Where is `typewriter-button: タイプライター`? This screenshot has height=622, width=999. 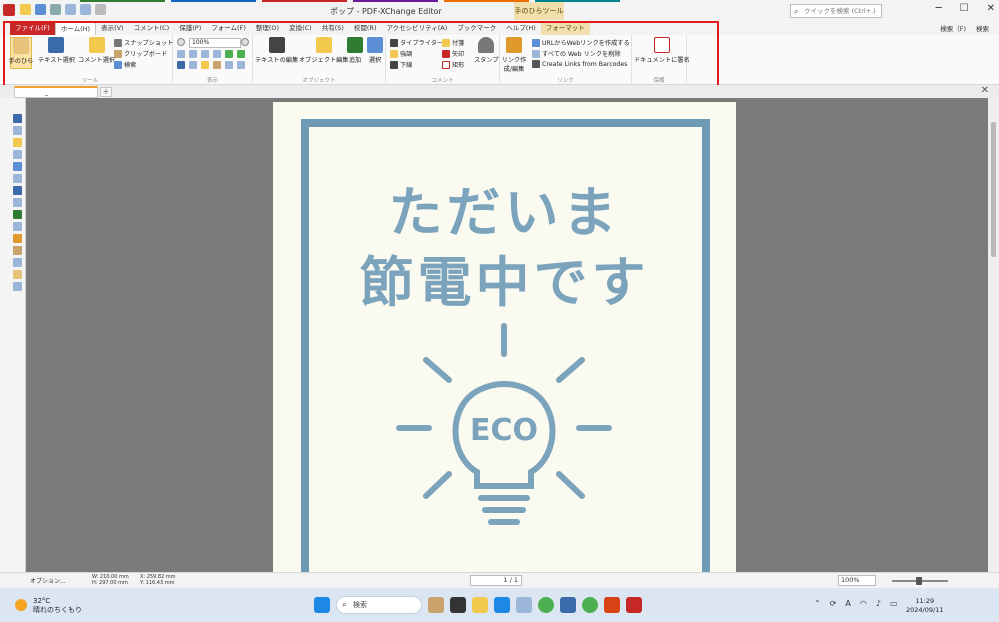
typewriter-button: タイプライター is located at coordinates (416, 42).